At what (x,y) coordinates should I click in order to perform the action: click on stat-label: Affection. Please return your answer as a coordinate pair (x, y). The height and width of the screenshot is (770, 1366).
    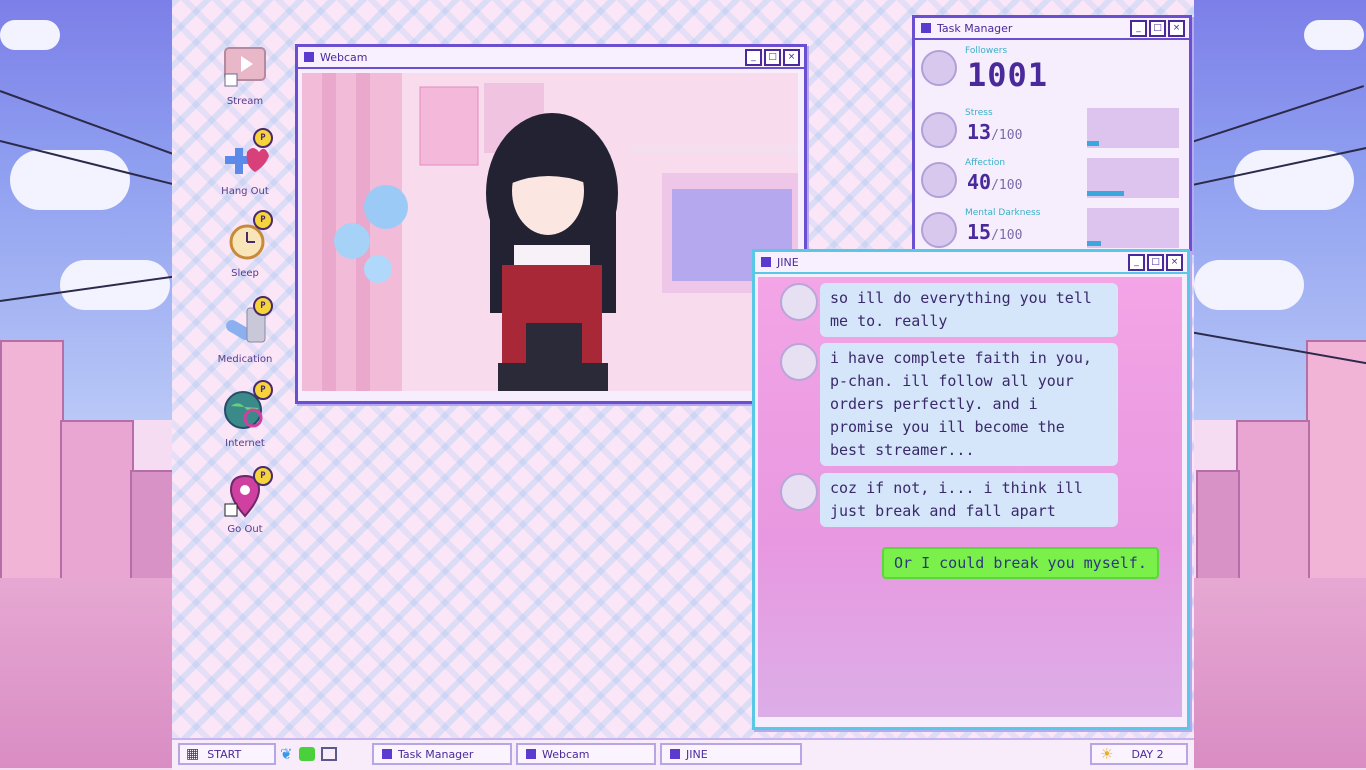
    Looking at the image, I should click on (985, 163).